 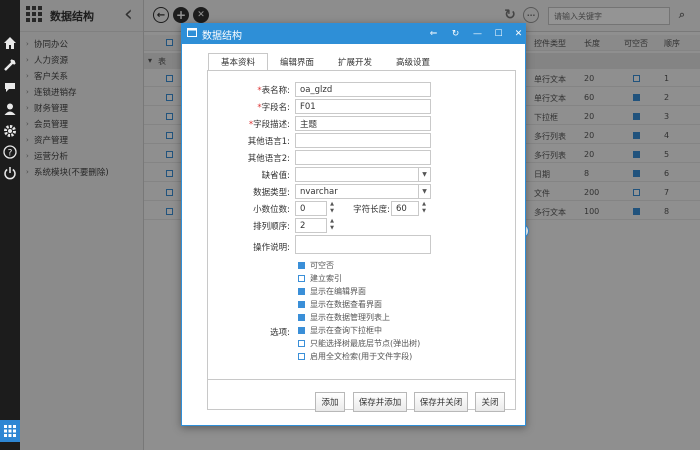 I want to click on option-show-edit: 显示在编辑界面, so click(x=332, y=291).